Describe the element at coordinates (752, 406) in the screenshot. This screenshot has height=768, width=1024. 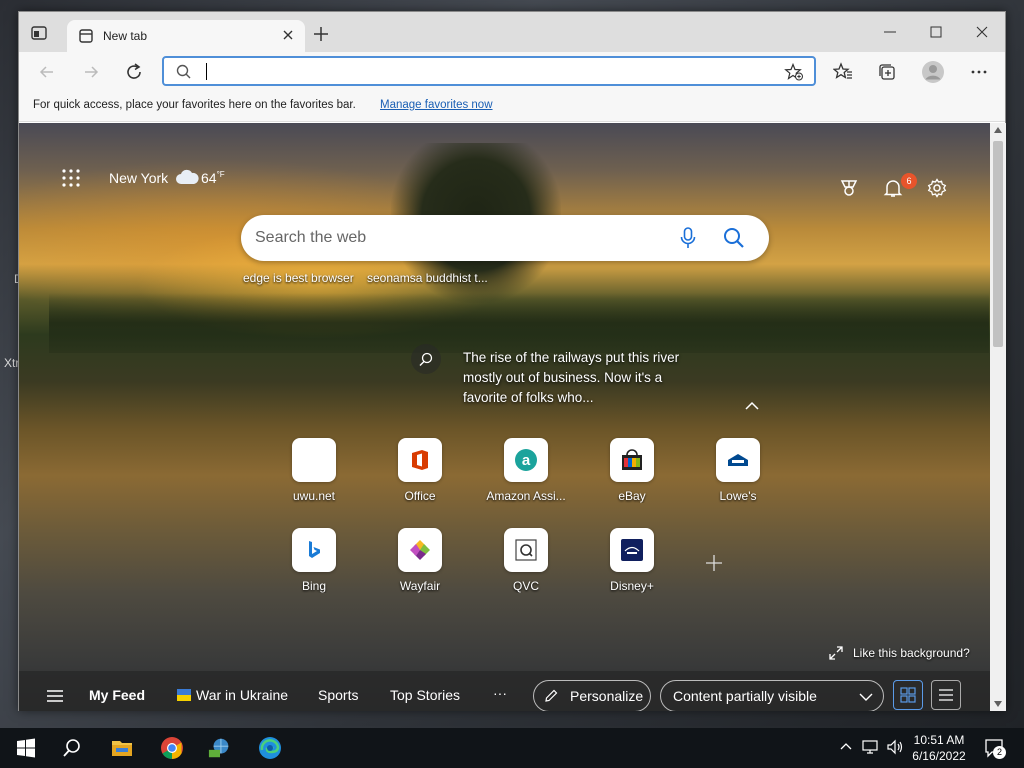
I see `chevron-up-icon` at that location.